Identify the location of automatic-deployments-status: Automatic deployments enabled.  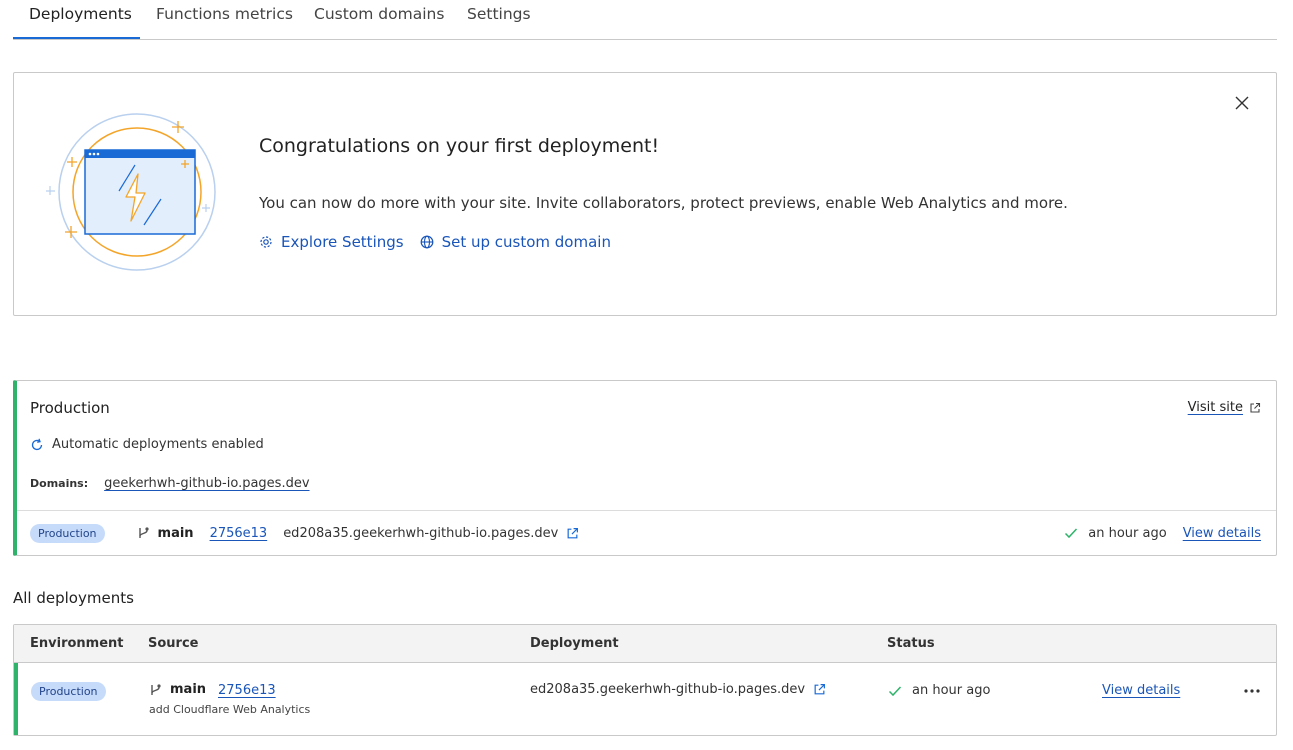
(147, 444).